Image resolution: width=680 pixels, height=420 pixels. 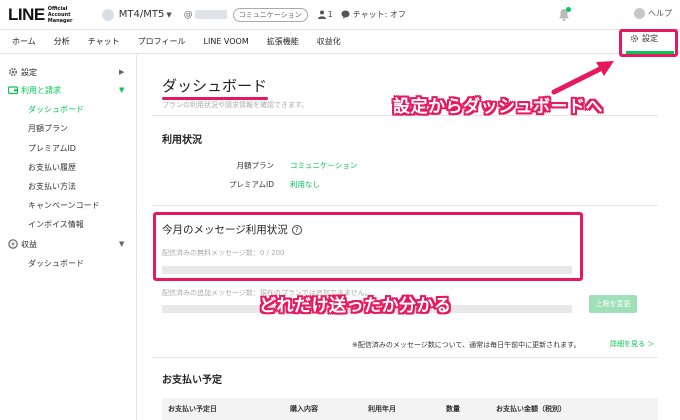 I want to click on chat-bubble-icon, so click(x=345, y=14).